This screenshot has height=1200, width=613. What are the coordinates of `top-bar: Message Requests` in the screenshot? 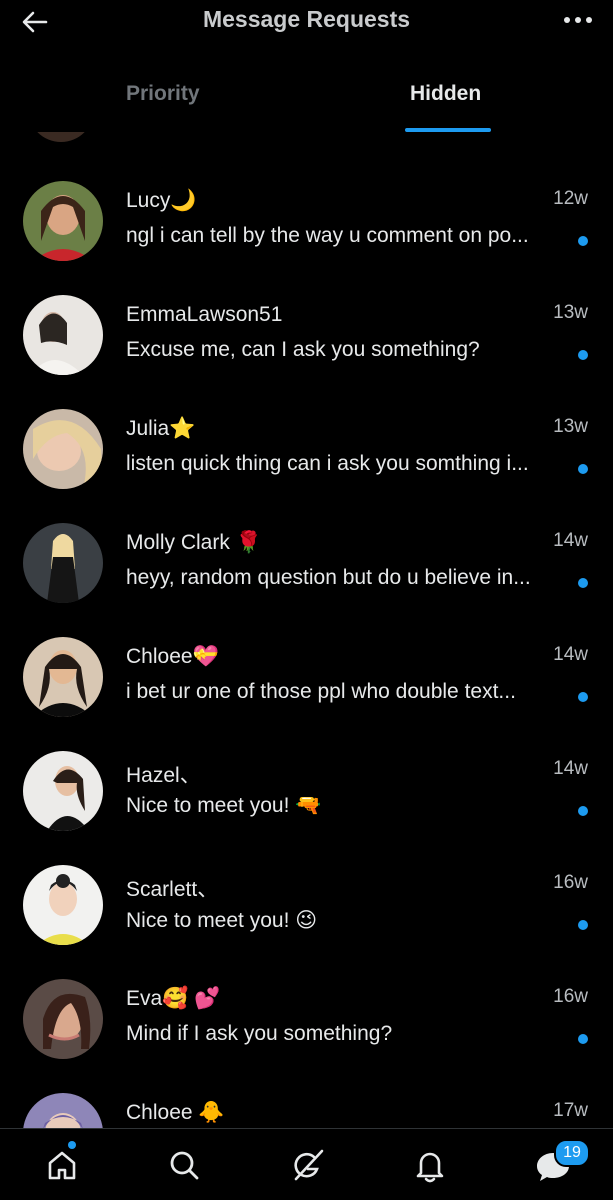 It's located at (306, 22).